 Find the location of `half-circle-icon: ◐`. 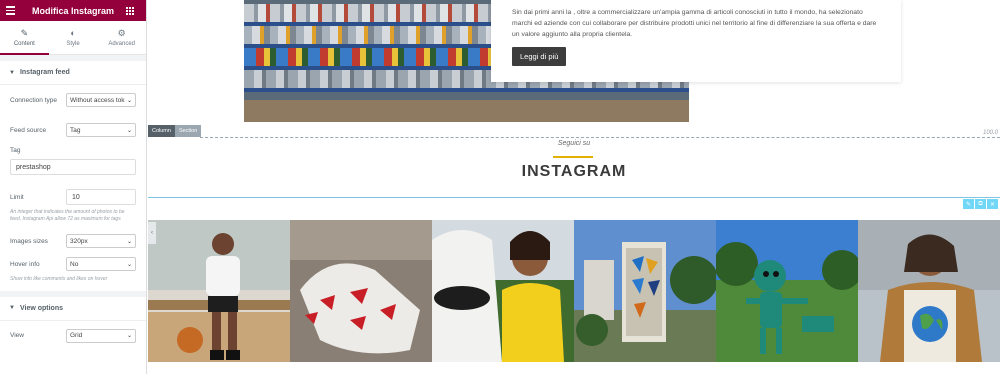

half-circle-icon: ◐ is located at coordinates (73, 32).